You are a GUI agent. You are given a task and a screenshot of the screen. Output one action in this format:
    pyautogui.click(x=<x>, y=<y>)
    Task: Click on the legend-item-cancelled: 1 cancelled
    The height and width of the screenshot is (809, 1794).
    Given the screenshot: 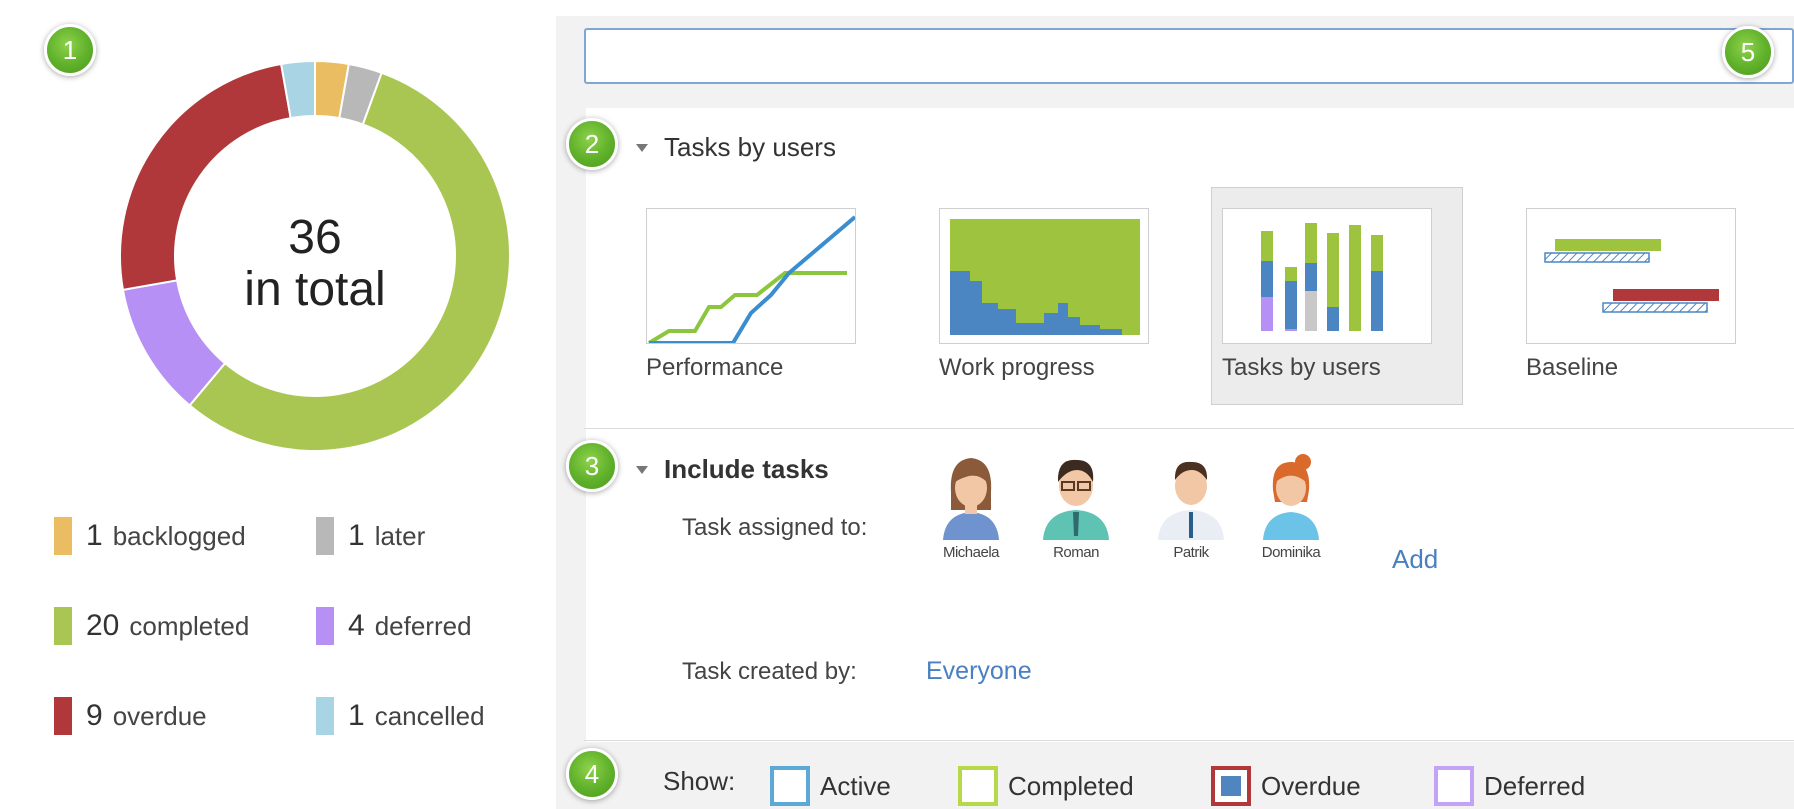 What is the action you would take?
    pyautogui.click(x=400, y=716)
    